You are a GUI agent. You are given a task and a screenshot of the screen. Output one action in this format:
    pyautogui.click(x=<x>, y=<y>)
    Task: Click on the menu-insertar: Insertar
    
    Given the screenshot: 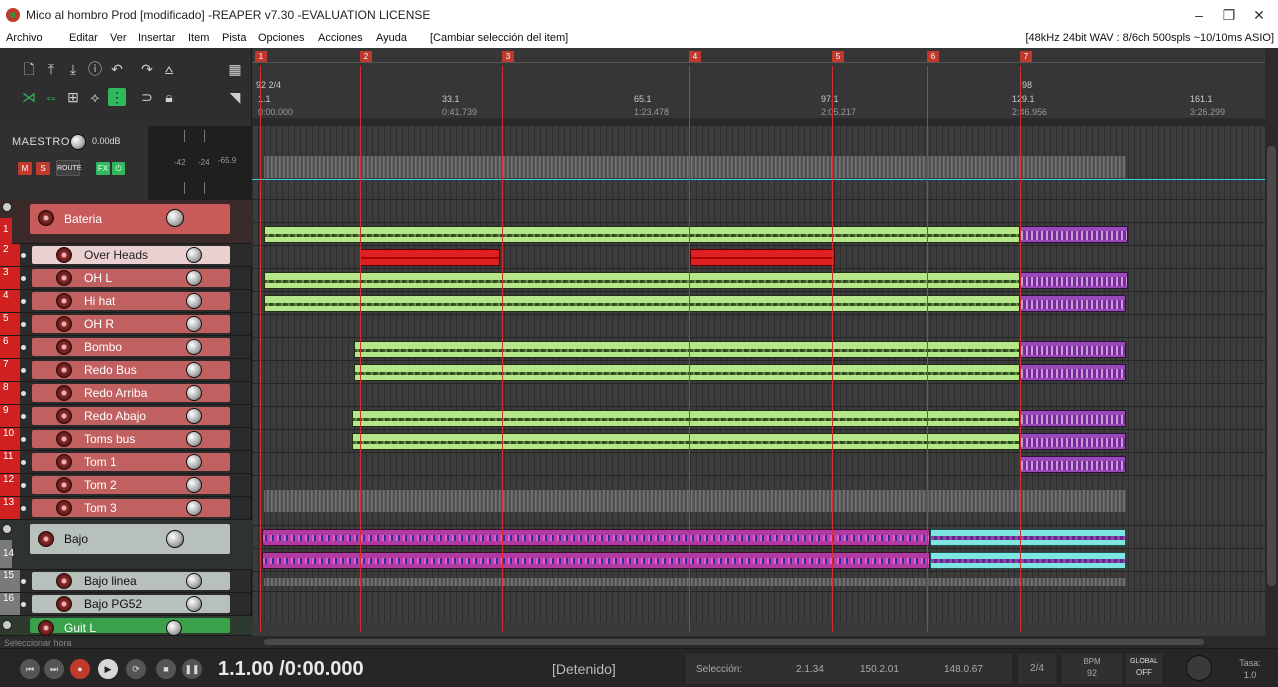 What is the action you would take?
    pyautogui.click(x=156, y=38)
    